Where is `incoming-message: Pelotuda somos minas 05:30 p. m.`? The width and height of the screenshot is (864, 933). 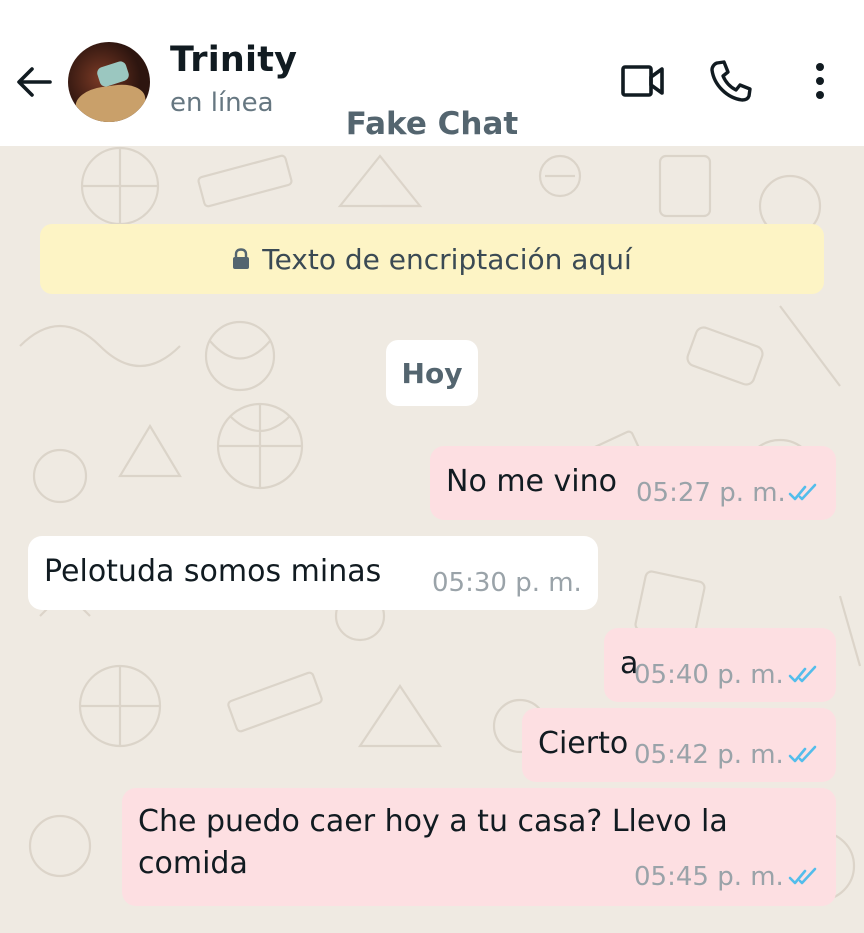 incoming-message: Pelotuda somos minas 05:30 p. m. is located at coordinates (313, 573).